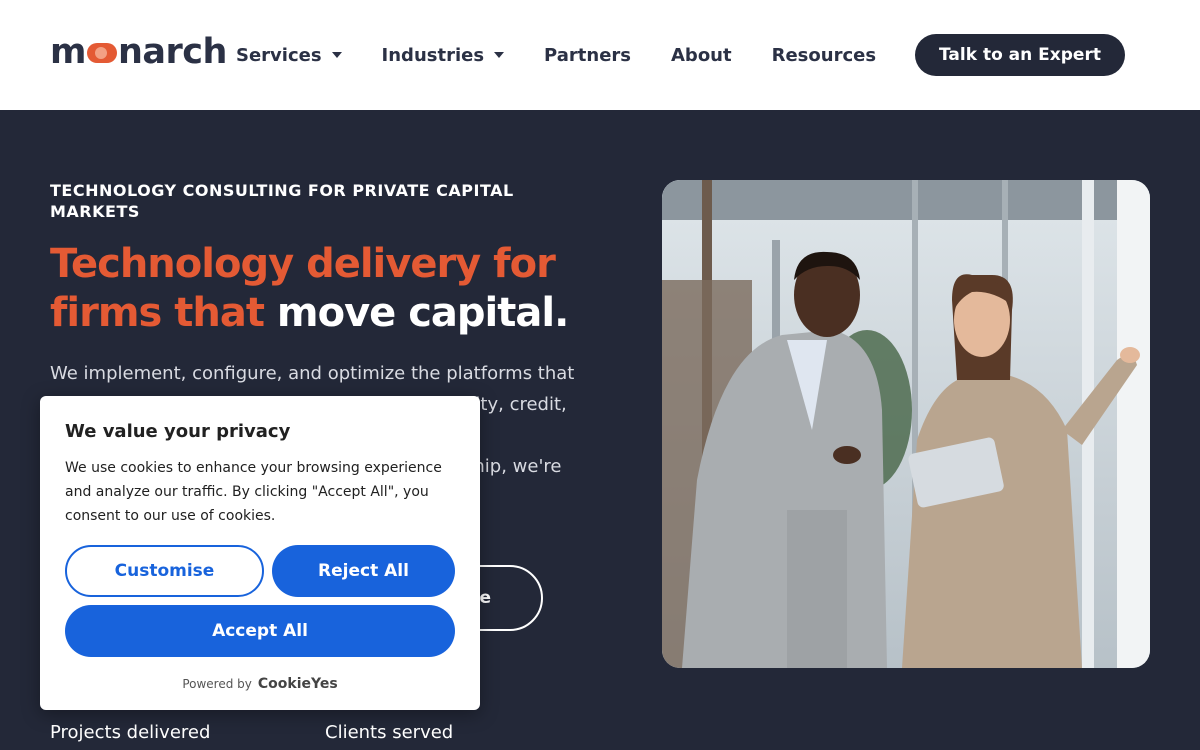  I want to click on nav-partners-label: Partners, so click(587, 55).